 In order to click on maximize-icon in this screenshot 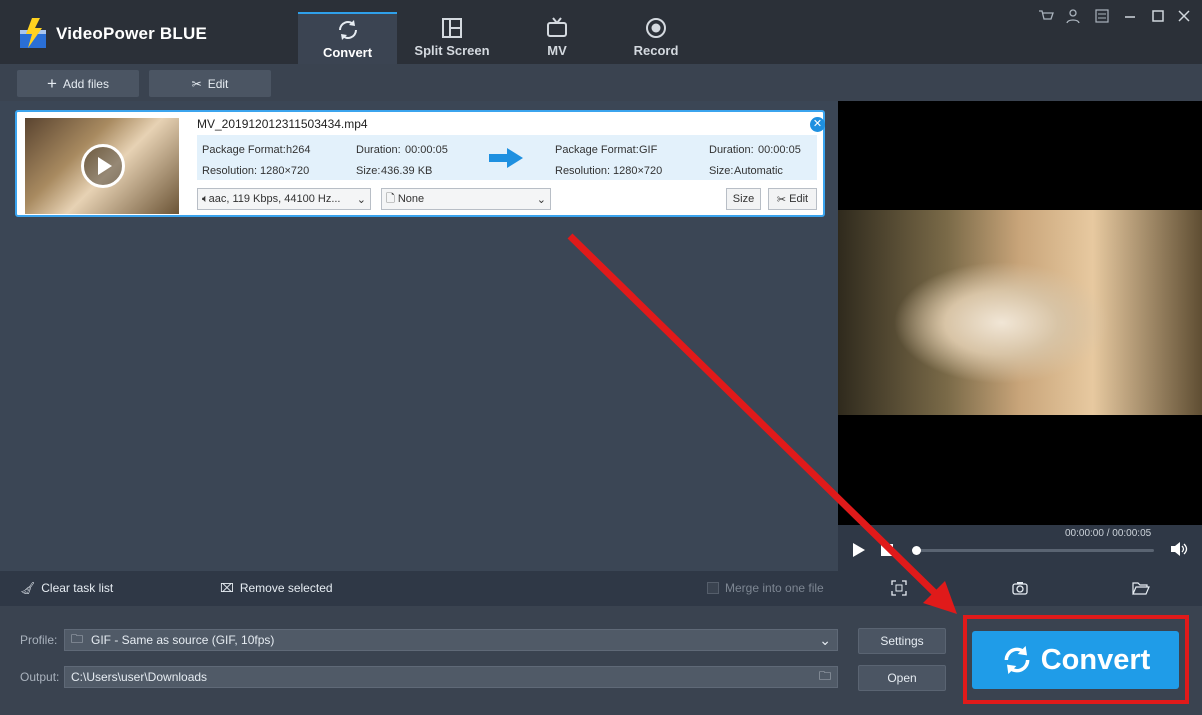, I will do `click(1158, 16)`.